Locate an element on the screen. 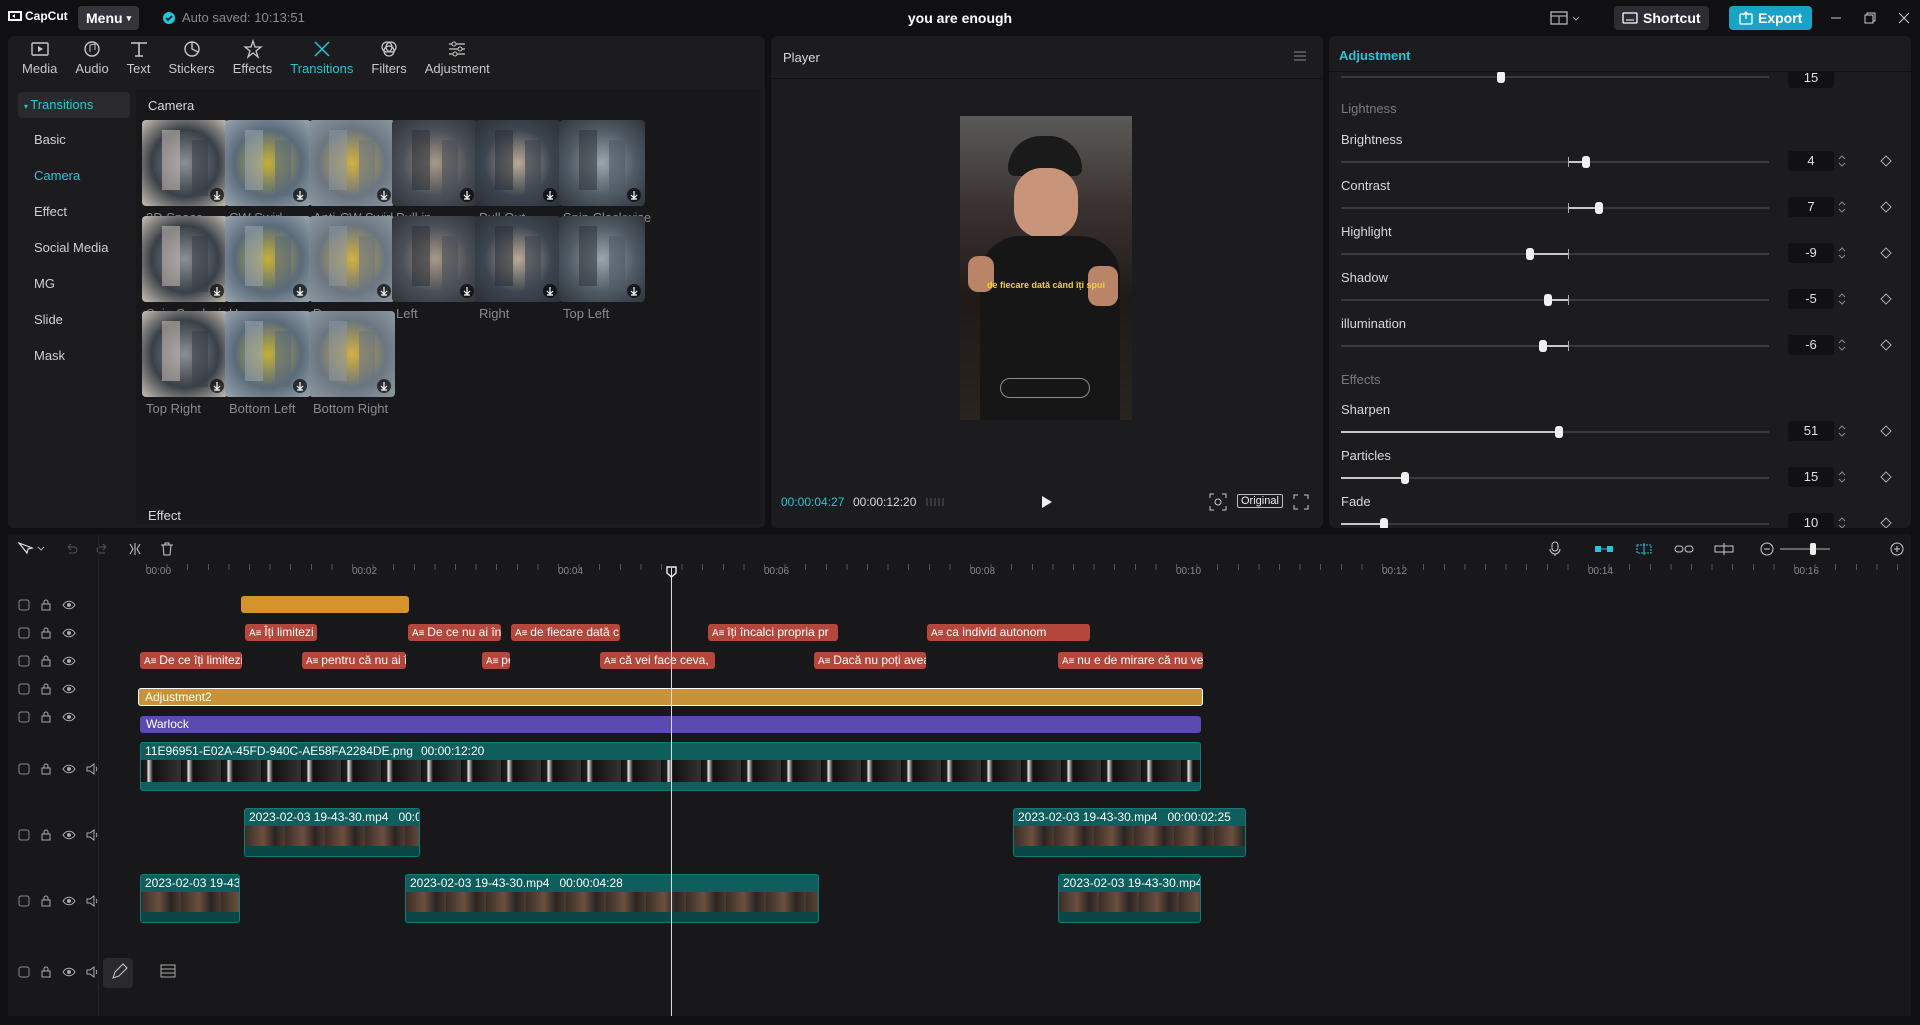 The height and width of the screenshot is (1025, 1920). play-icon is located at coordinates (1047, 502).